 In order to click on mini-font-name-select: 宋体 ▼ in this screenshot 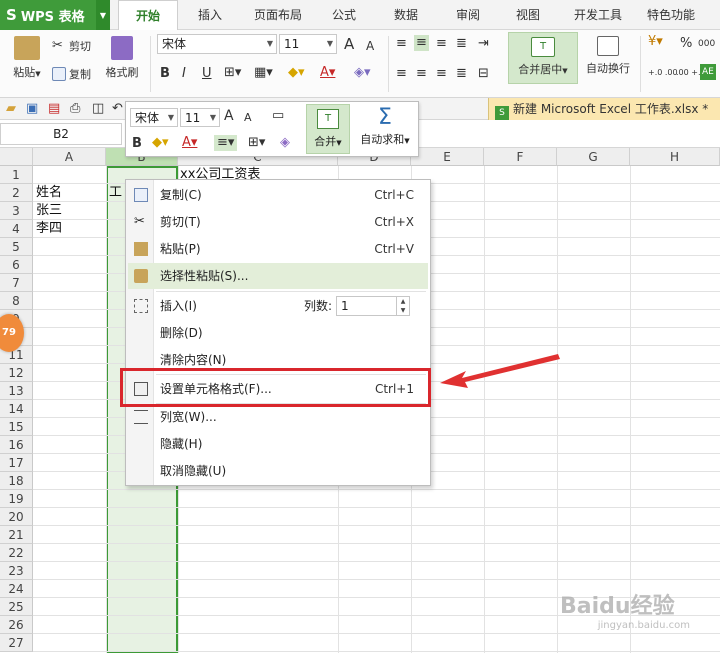, I will do `click(154, 117)`.